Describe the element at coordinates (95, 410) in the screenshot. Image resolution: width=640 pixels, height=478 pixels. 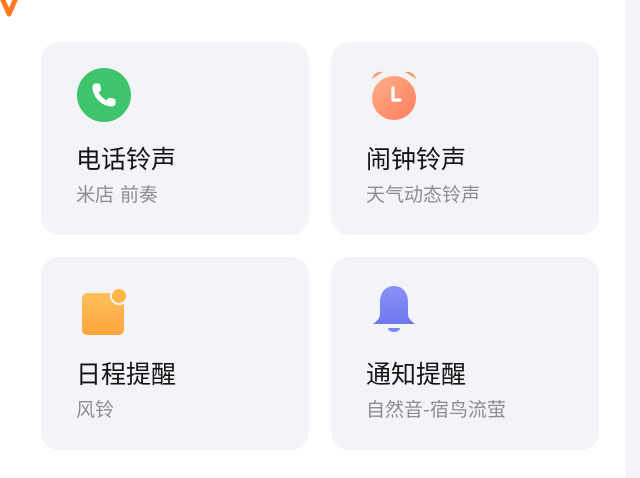
I see `card-subtitle: 风铃` at that location.